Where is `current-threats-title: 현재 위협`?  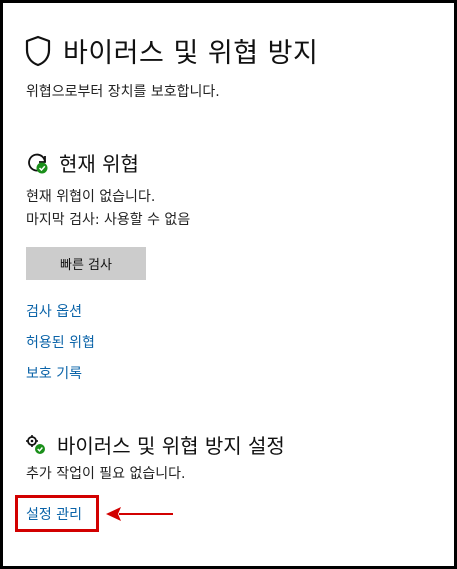
current-threats-title: 현재 위협 is located at coordinates (99, 164).